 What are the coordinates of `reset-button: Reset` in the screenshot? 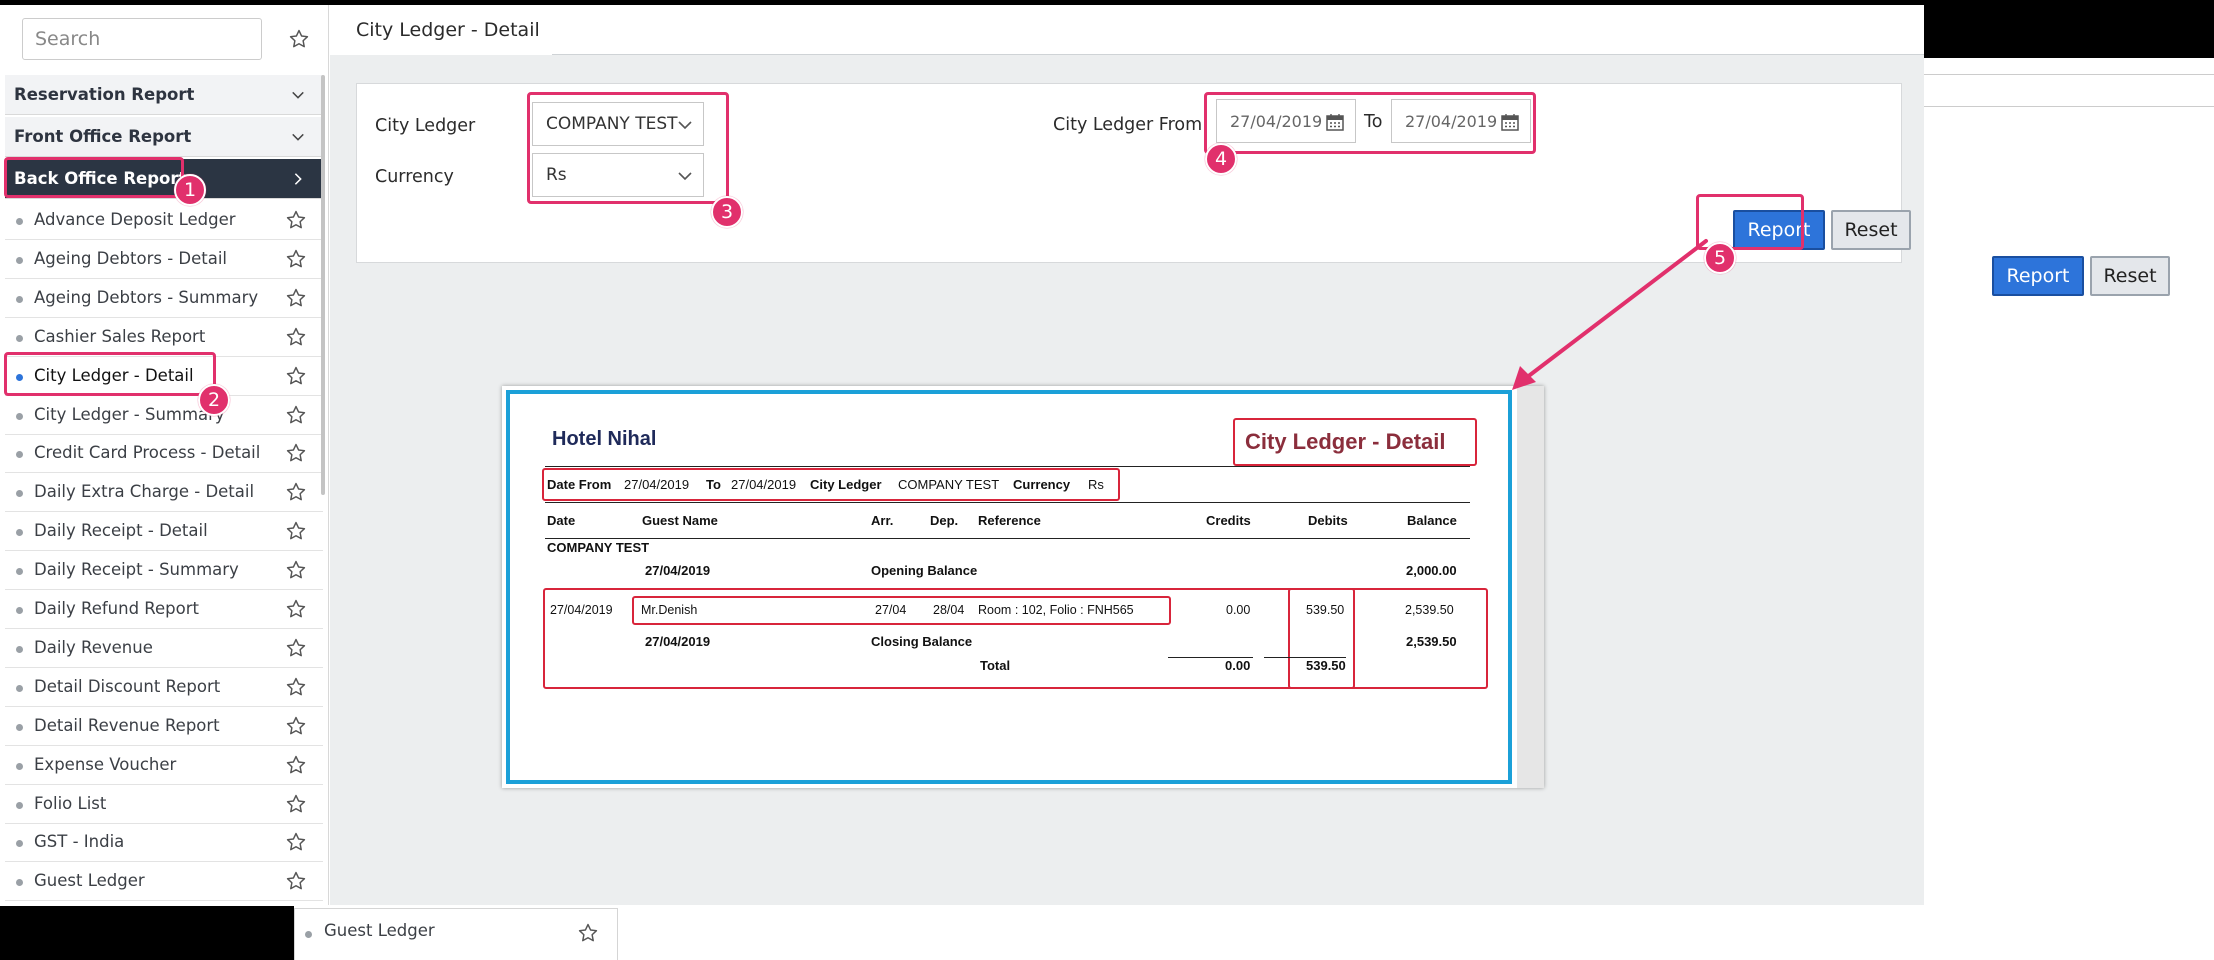 It's located at (1871, 230).